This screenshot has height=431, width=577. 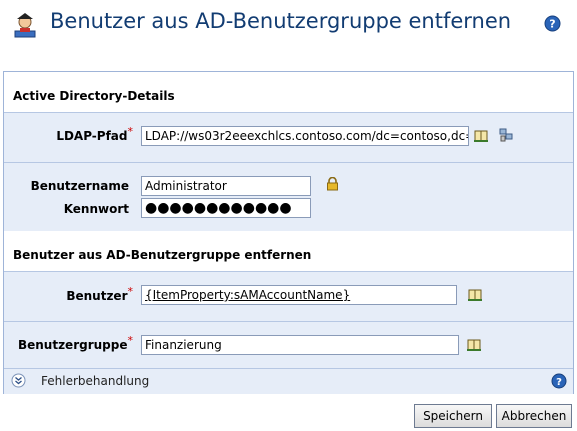 I want to click on chevron-double-down-icon, so click(x=18, y=380).